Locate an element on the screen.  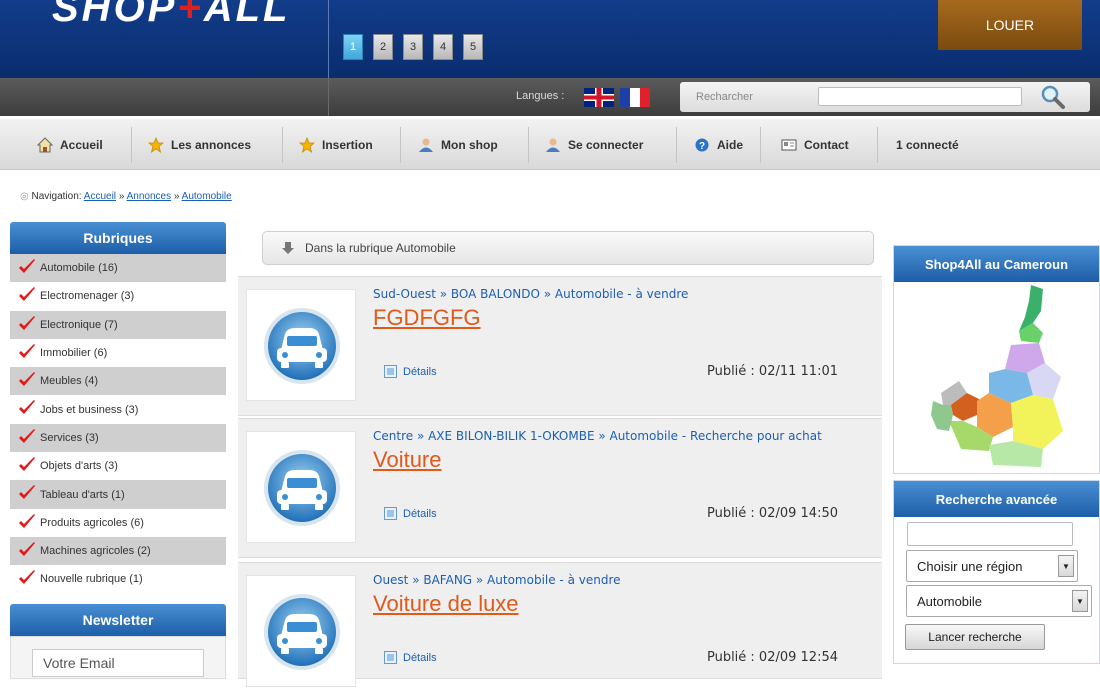
rubrique-label: Electromenager (3) is located at coordinates (87, 296).